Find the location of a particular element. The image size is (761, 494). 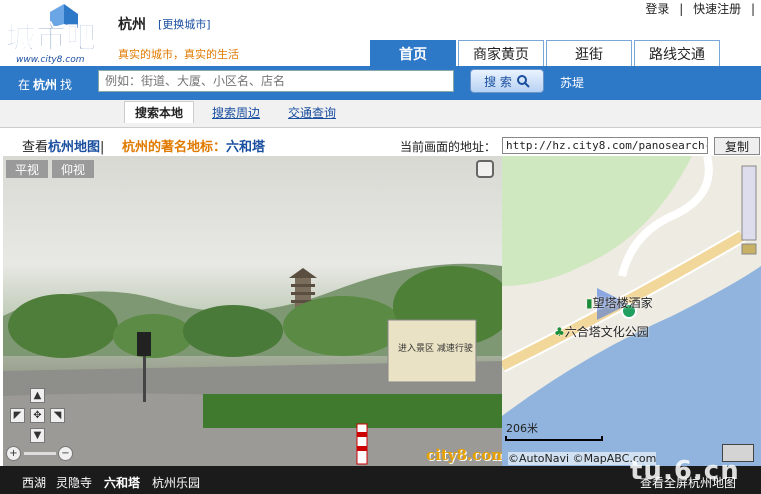

view-map-link: 查看杭州地图| is located at coordinates (63, 145).